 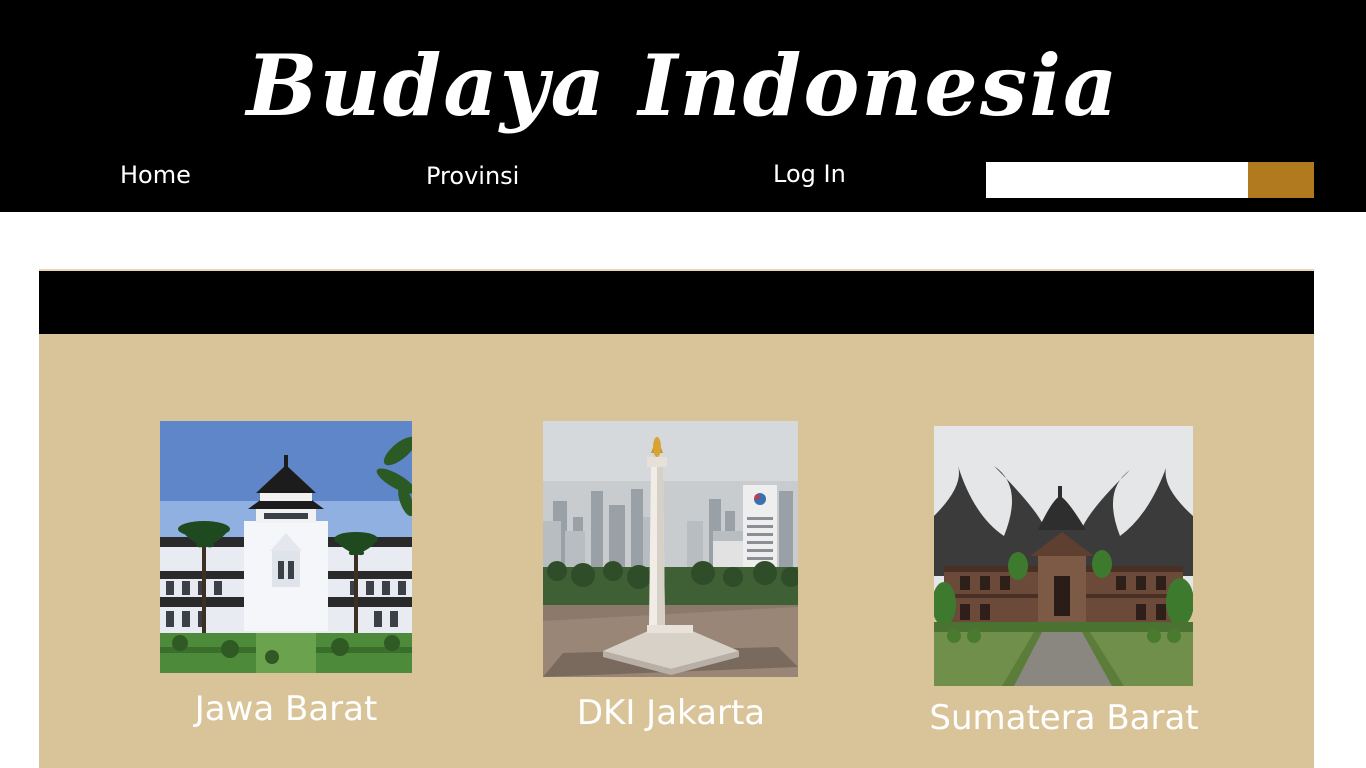 What do you see at coordinates (472, 176) in the screenshot?
I see `nav-provinsi-link: Provinsi` at bounding box center [472, 176].